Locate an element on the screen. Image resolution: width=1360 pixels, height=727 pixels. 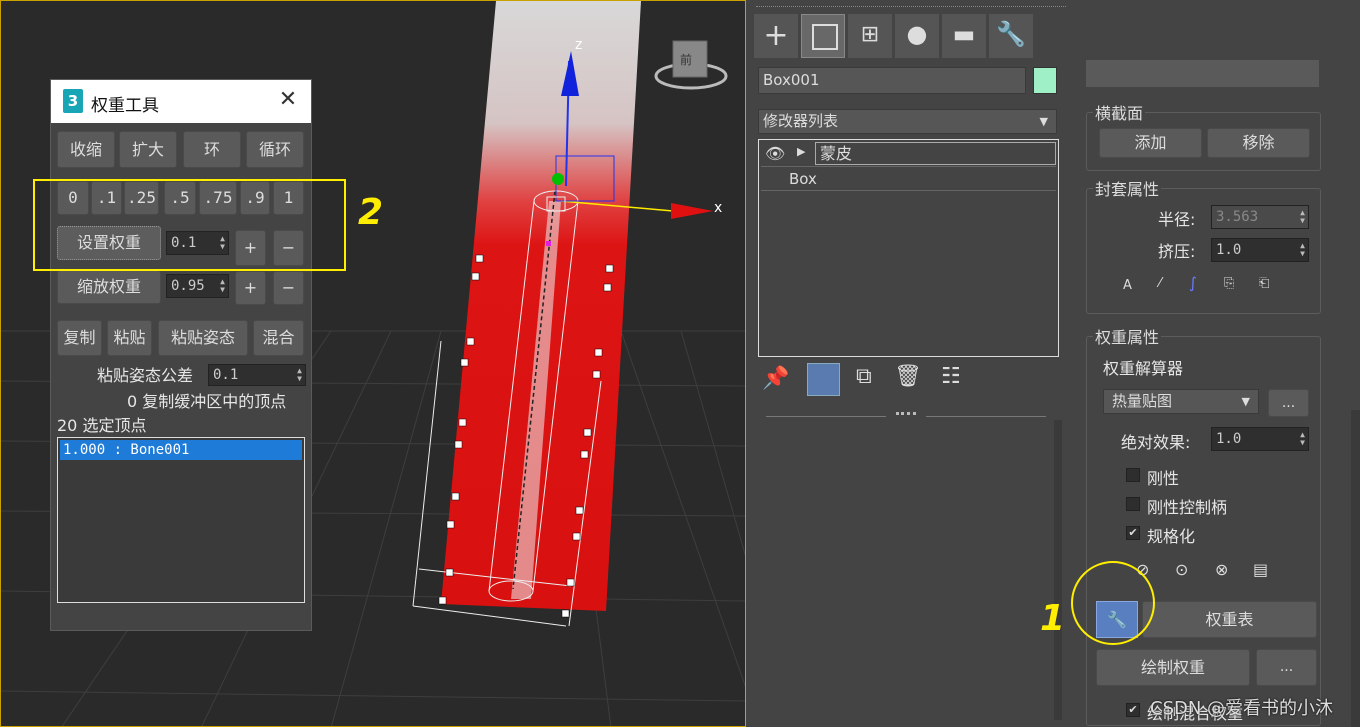
relative-icon: ⁄ is located at coordinates (1160, 283).